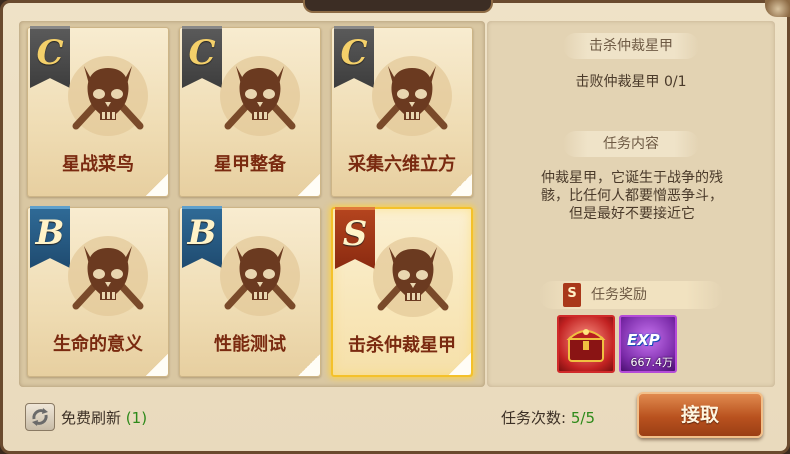 The image size is (790, 454). I want to click on exp-label: EXP, so click(643, 340).